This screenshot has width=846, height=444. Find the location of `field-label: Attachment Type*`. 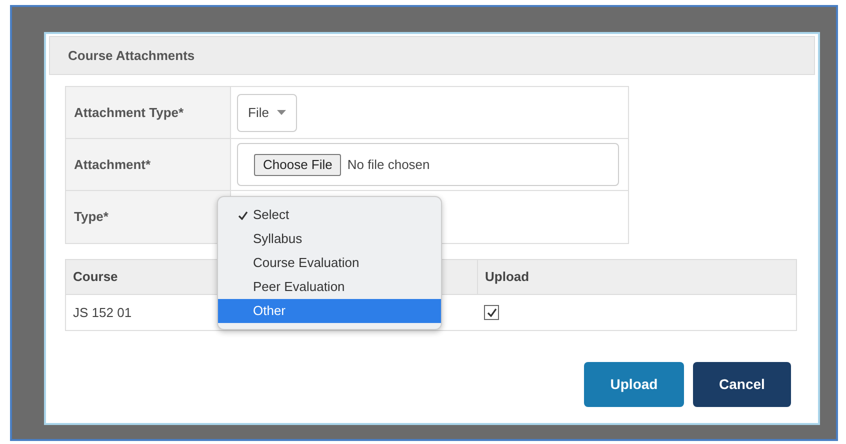

field-label: Attachment Type* is located at coordinates (148, 112).